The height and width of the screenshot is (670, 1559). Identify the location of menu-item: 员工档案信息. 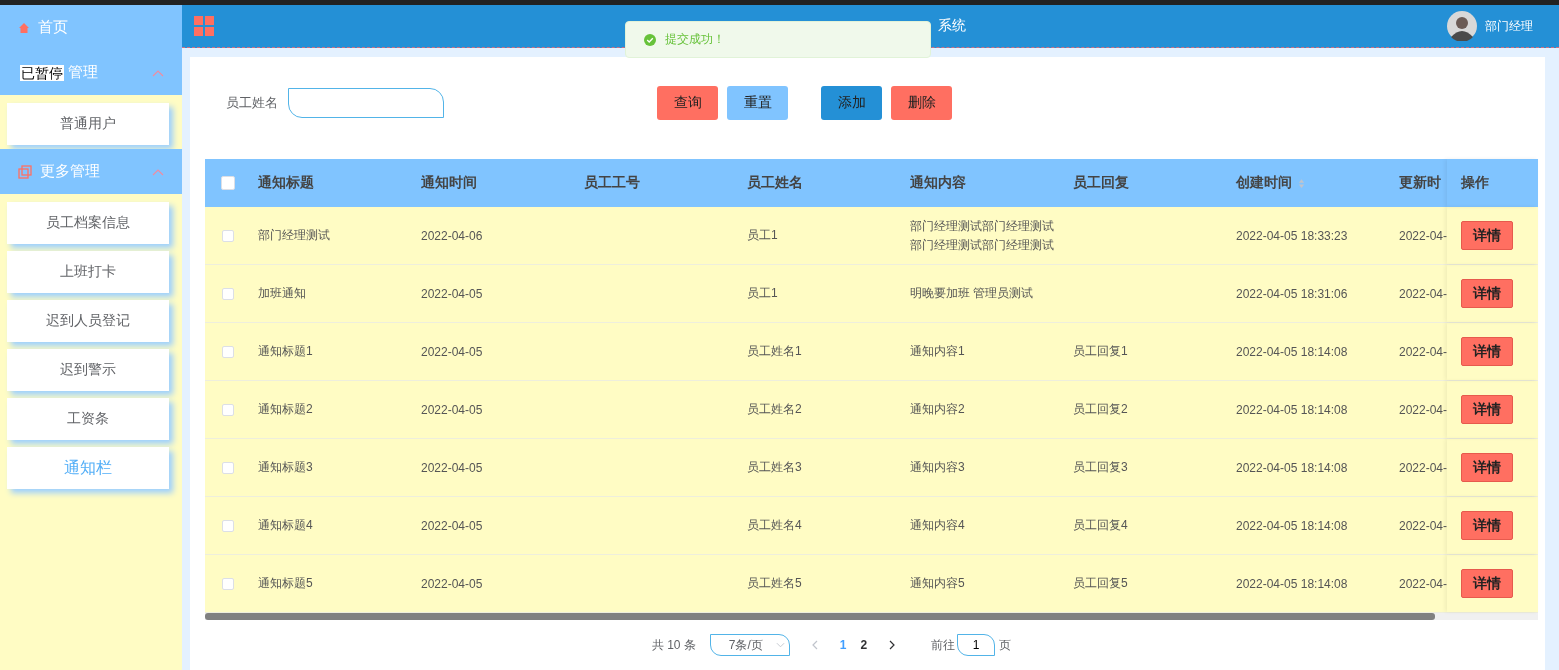
(88, 223).